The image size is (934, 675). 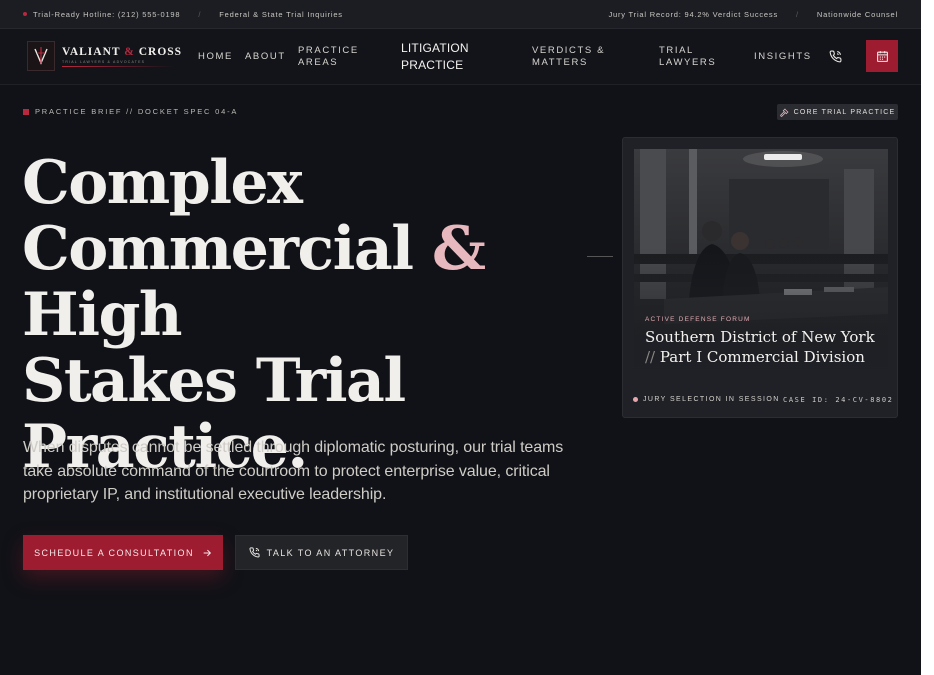 I want to click on status-dot, so click(x=25, y=14).